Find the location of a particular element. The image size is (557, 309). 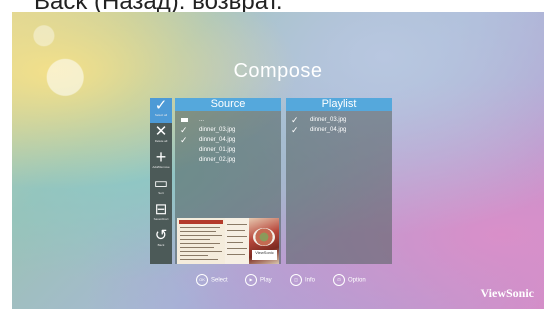

save-abort-label: Save/Abort is located at coordinates (161, 219).